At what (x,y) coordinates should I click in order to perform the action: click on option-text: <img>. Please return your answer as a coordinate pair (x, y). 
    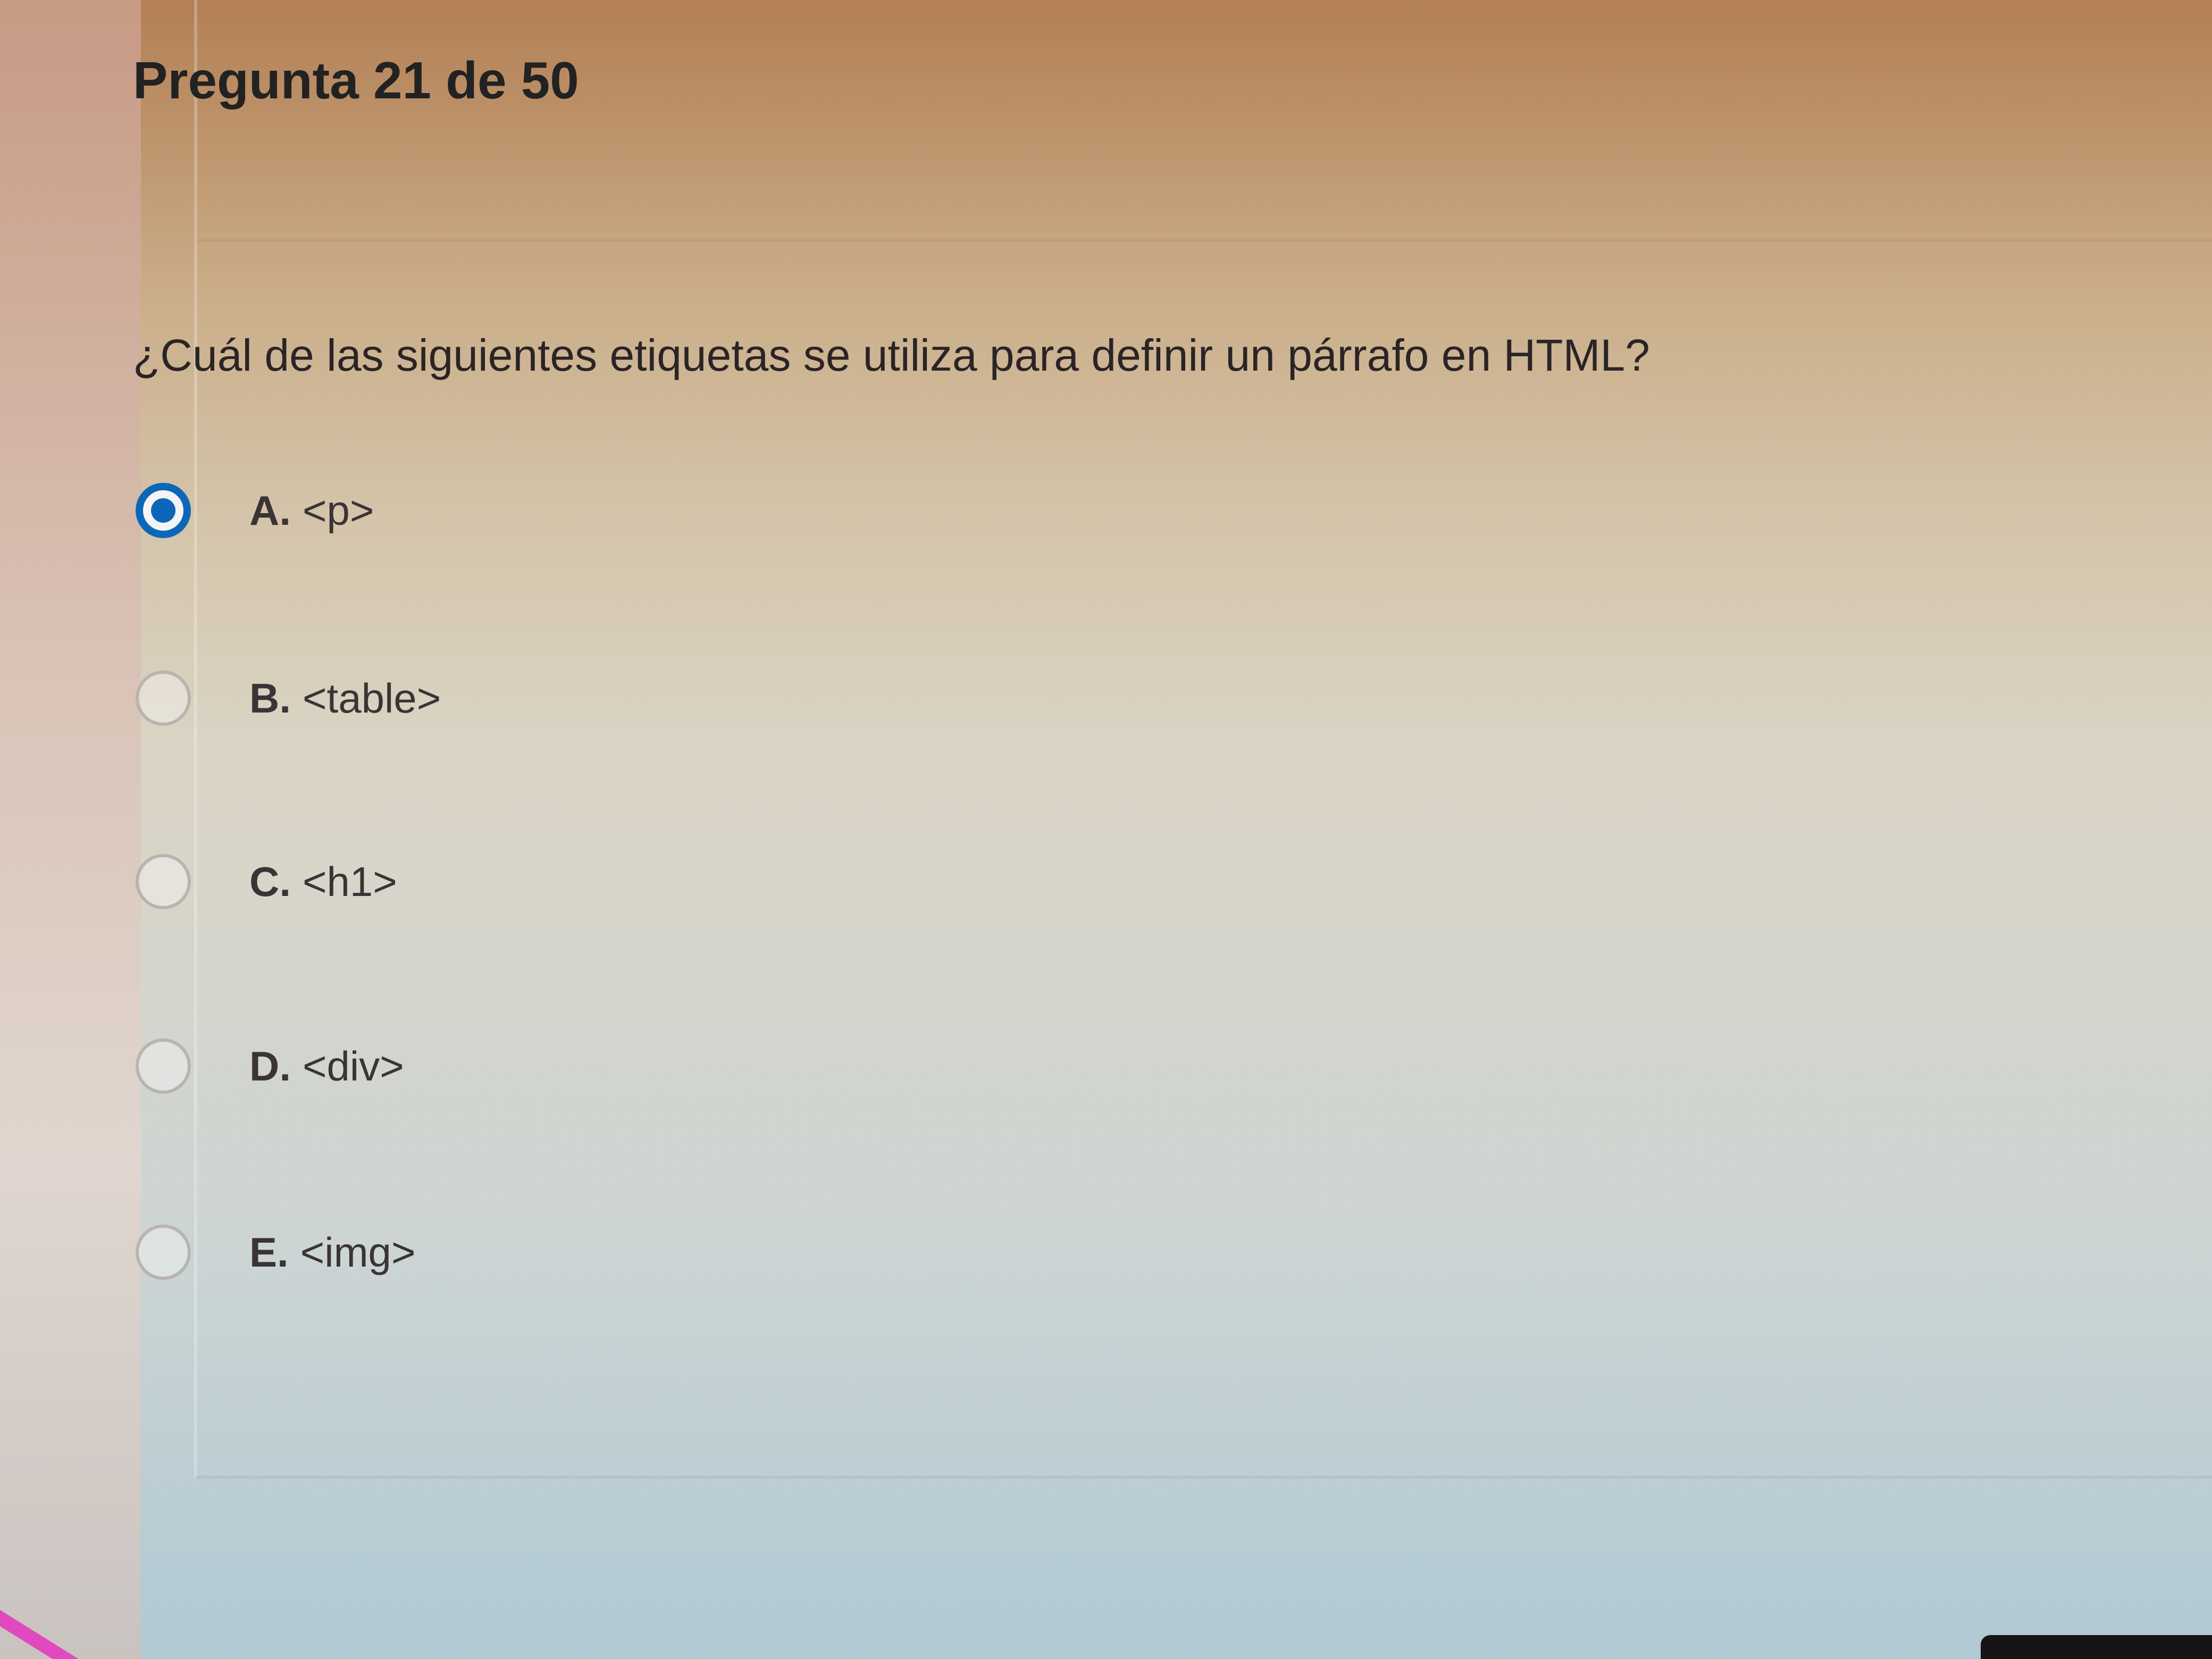
    Looking at the image, I should click on (358, 1252).